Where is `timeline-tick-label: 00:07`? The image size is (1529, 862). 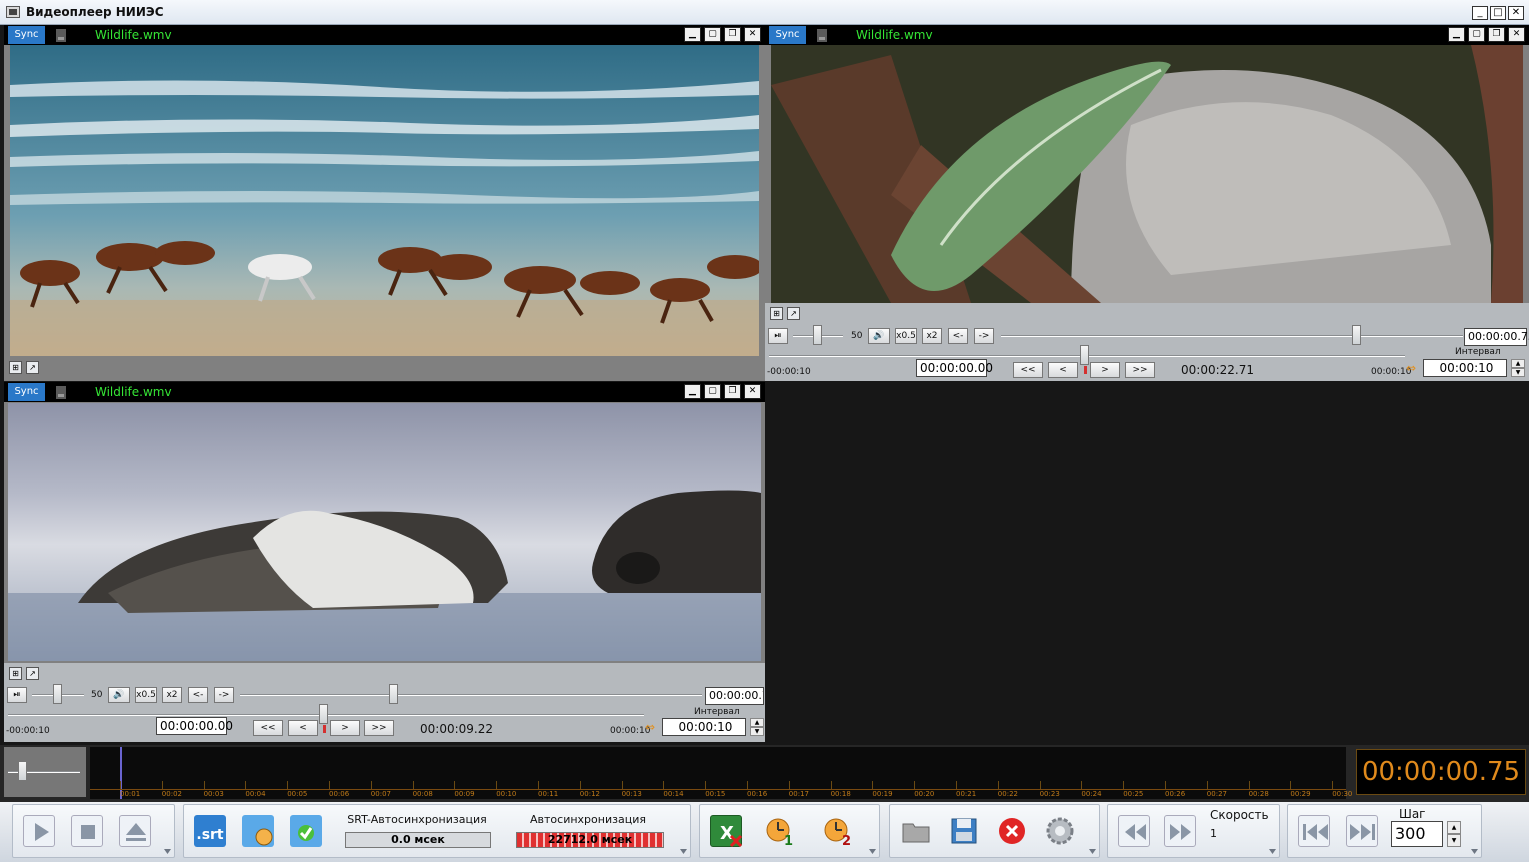 timeline-tick-label: 00:07 is located at coordinates (380, 794).